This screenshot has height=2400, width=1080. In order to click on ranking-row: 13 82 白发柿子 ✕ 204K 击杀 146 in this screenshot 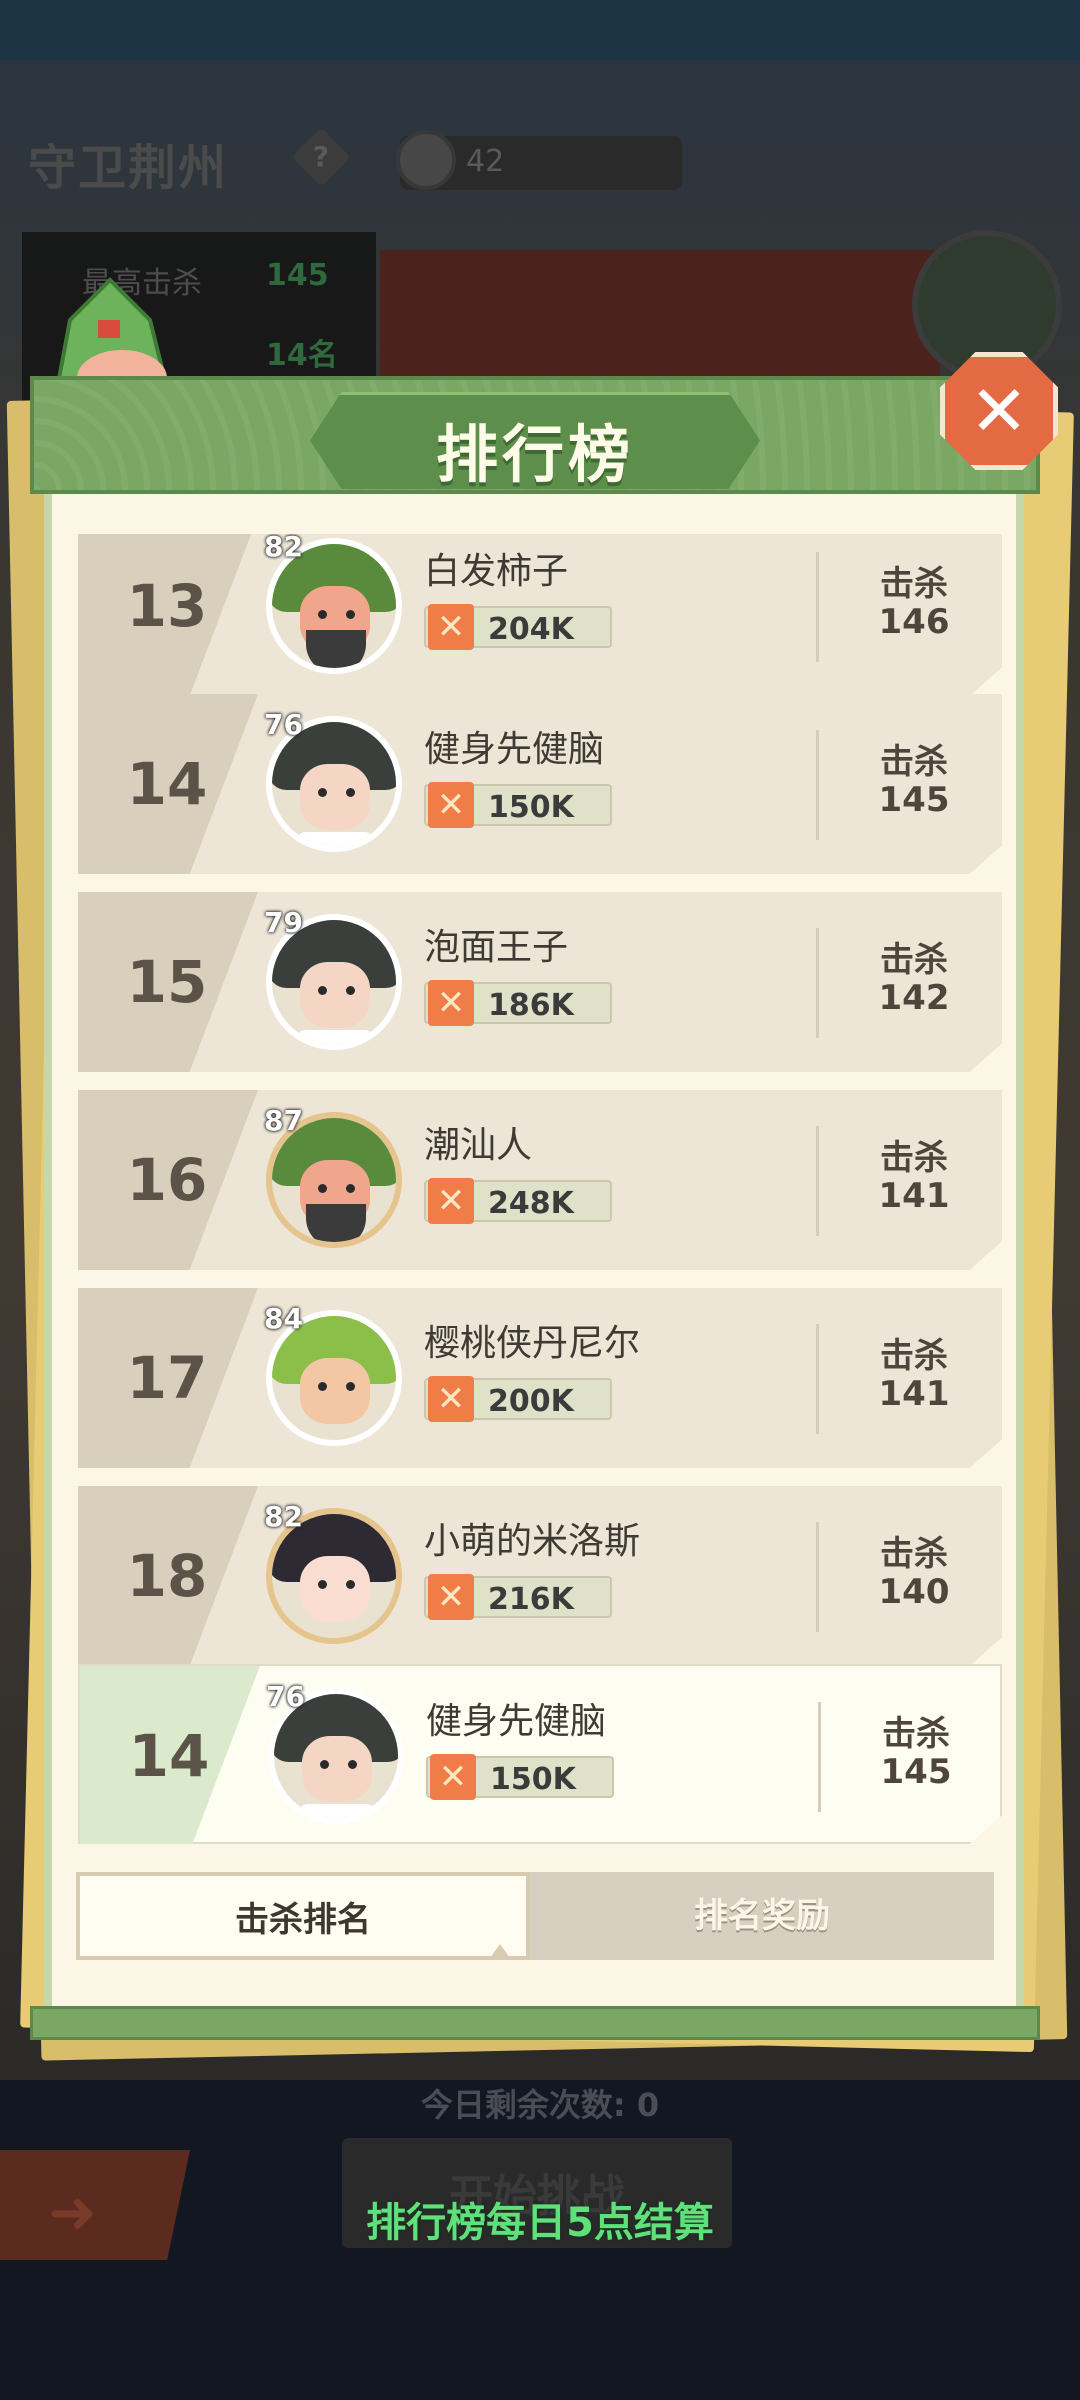, I will do `click(540, 615)`.